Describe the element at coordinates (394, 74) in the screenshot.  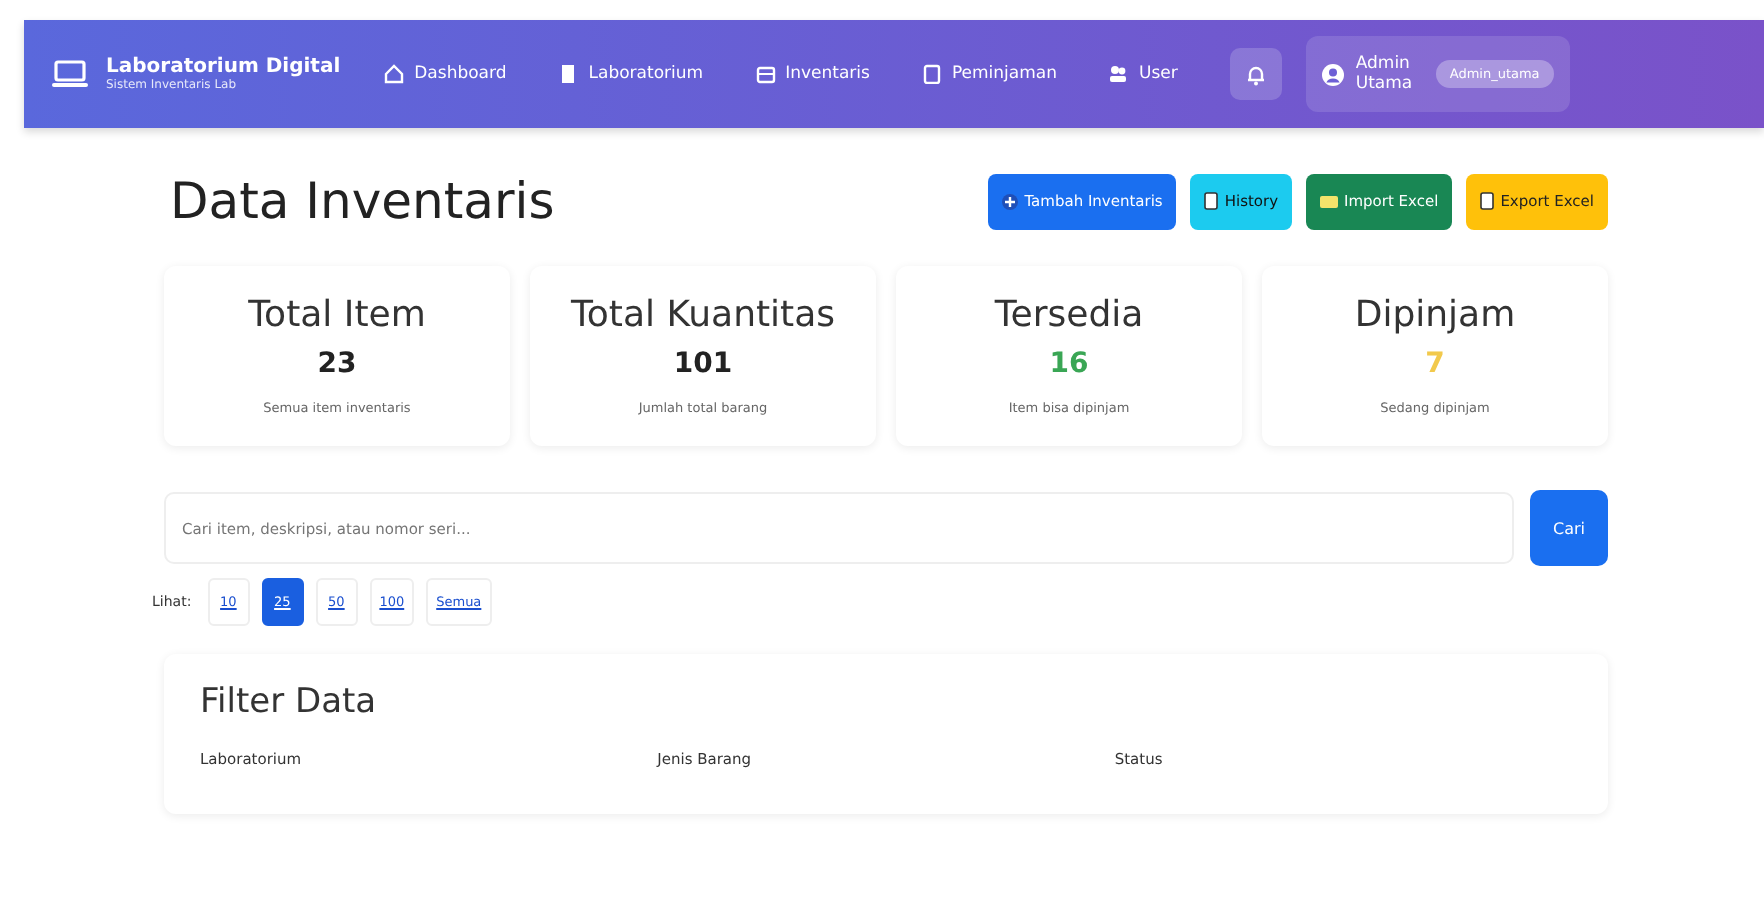
I see `home-icon` at that location.